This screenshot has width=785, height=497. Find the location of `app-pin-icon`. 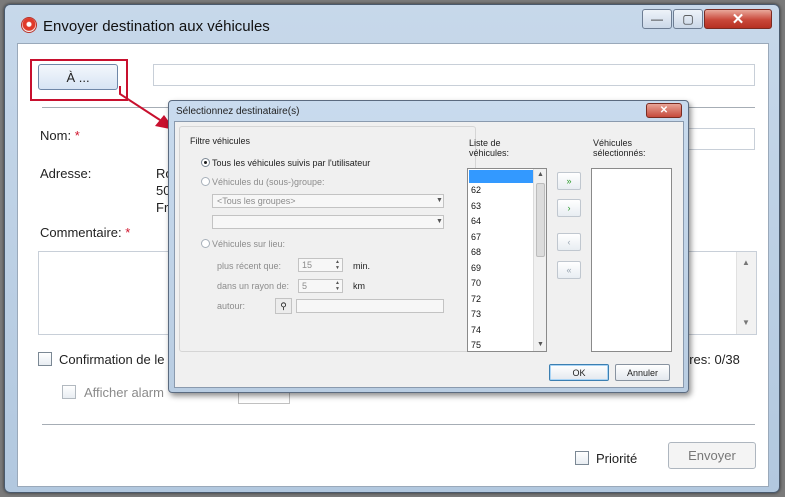

app-pin-icon is located at coordinates (29, 25).